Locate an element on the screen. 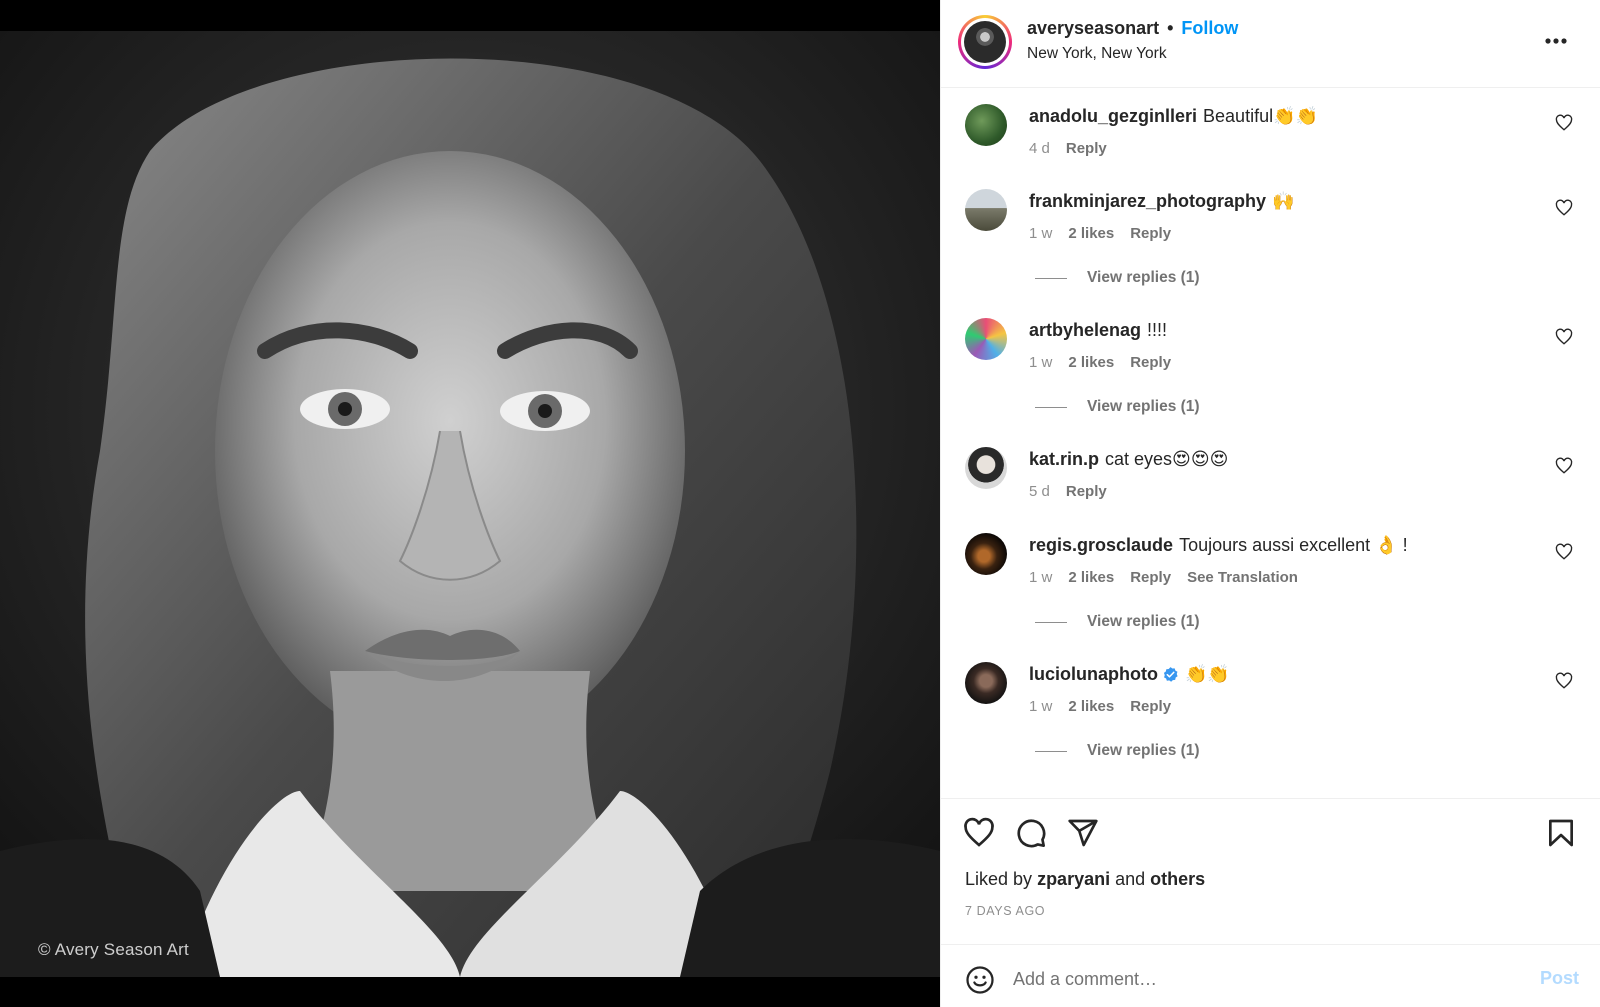 The image size is (1600, 1007). liked-by-prefix: Liked by is located at coordinates (999, 879).